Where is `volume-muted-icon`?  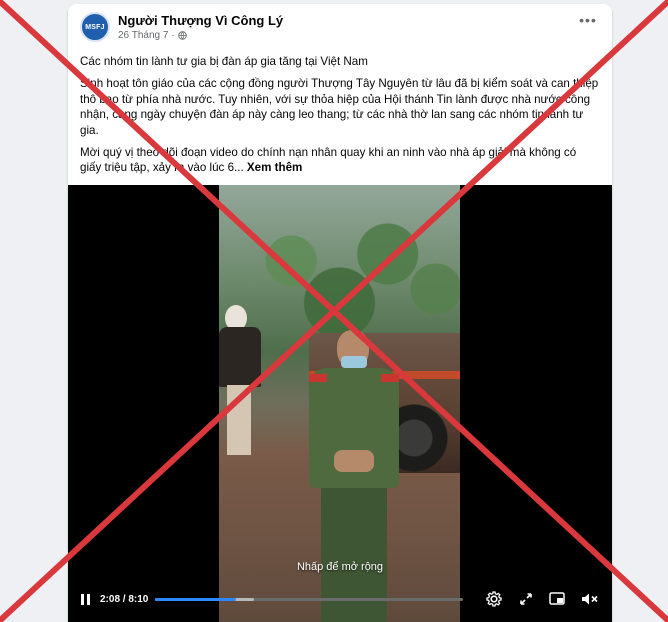 volume-muted-icon is located at coordinates (590, 599).